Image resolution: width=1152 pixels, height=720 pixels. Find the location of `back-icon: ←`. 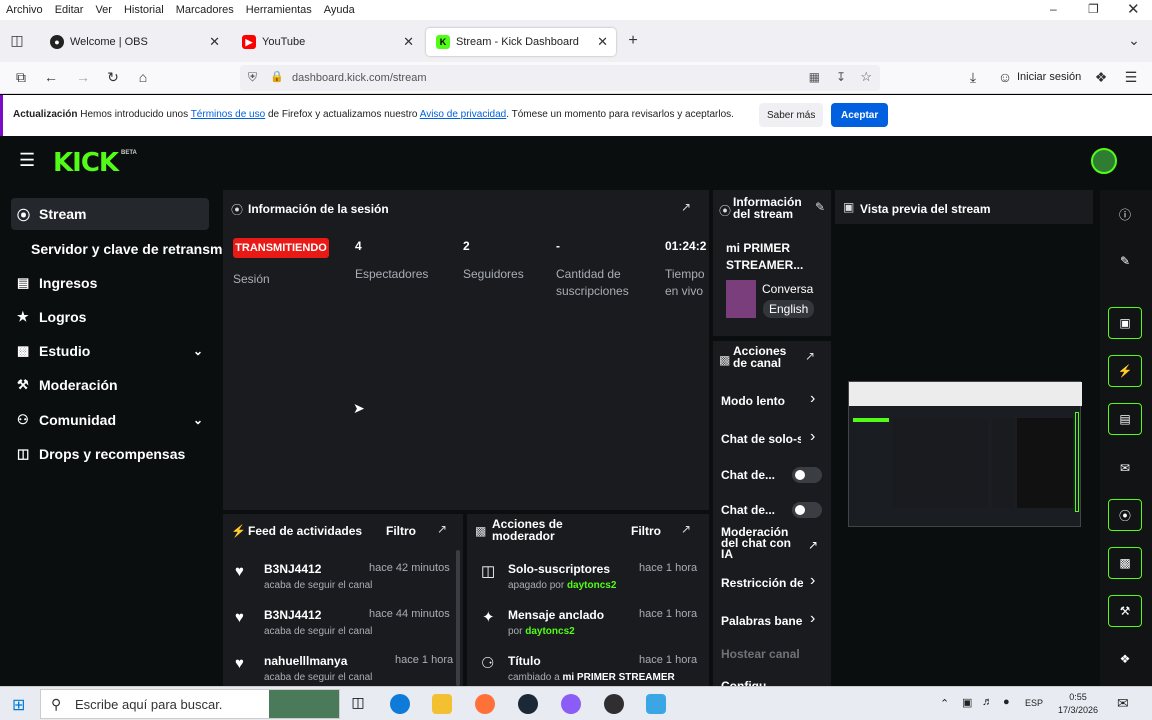

back-icon: ← is located at coordinates (51, 77).